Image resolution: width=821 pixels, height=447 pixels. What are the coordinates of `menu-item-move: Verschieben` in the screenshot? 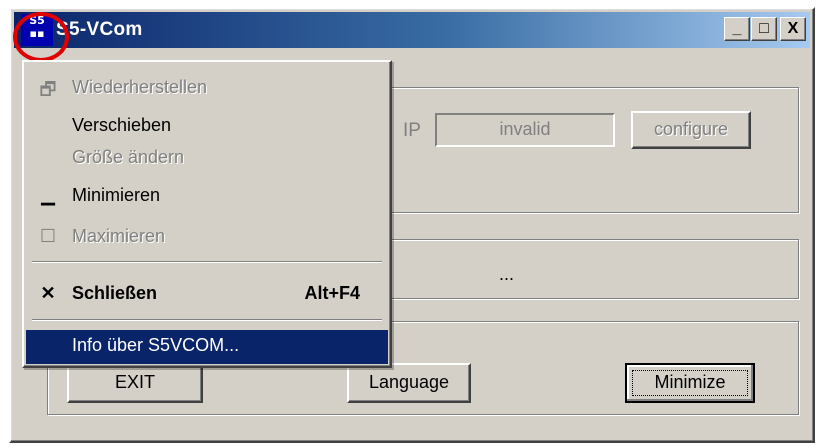 It's located at (207, 127).